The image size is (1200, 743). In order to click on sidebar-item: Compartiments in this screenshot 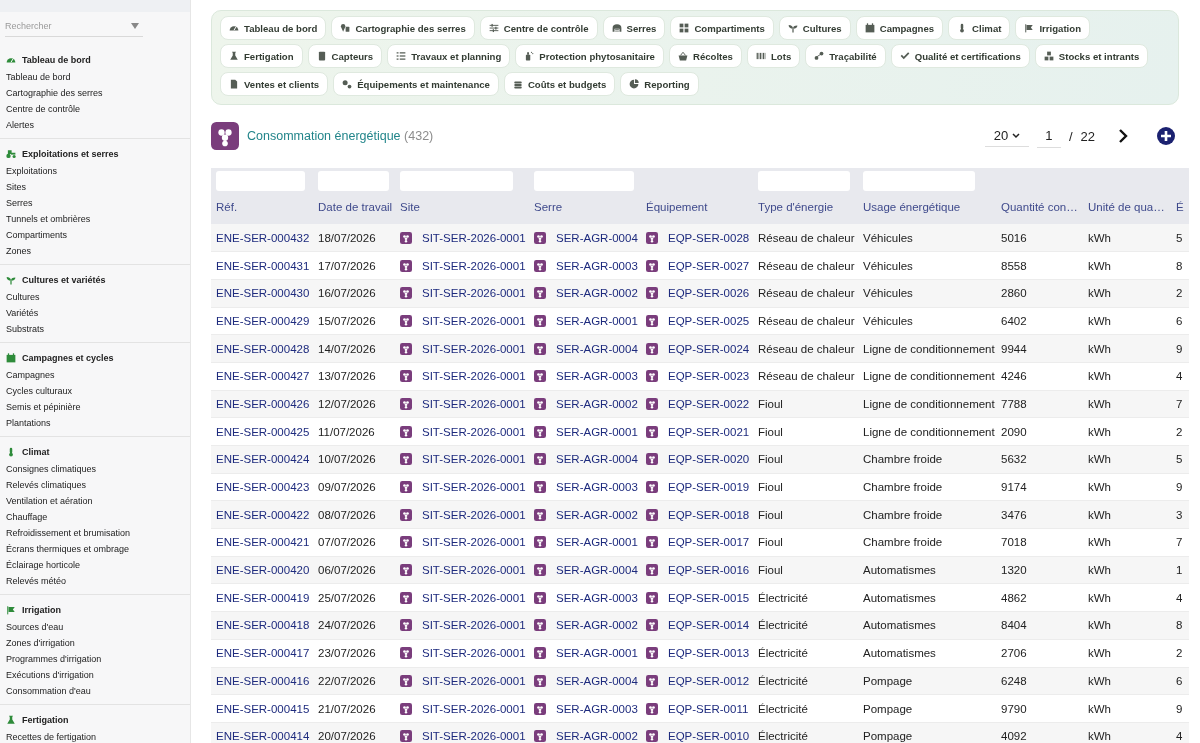, I will do `click(95, 235)`.